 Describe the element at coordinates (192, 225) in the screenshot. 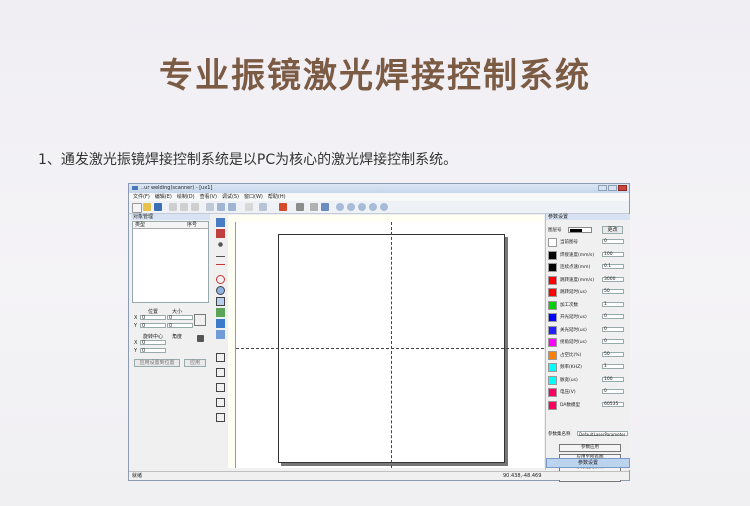

I see `col-index: 序号` at that location.